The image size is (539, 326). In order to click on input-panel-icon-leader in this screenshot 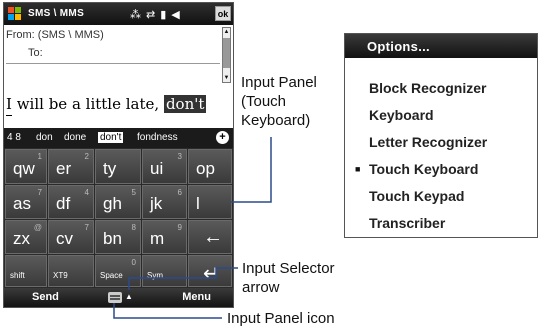, I will do `click(167, 311)`.